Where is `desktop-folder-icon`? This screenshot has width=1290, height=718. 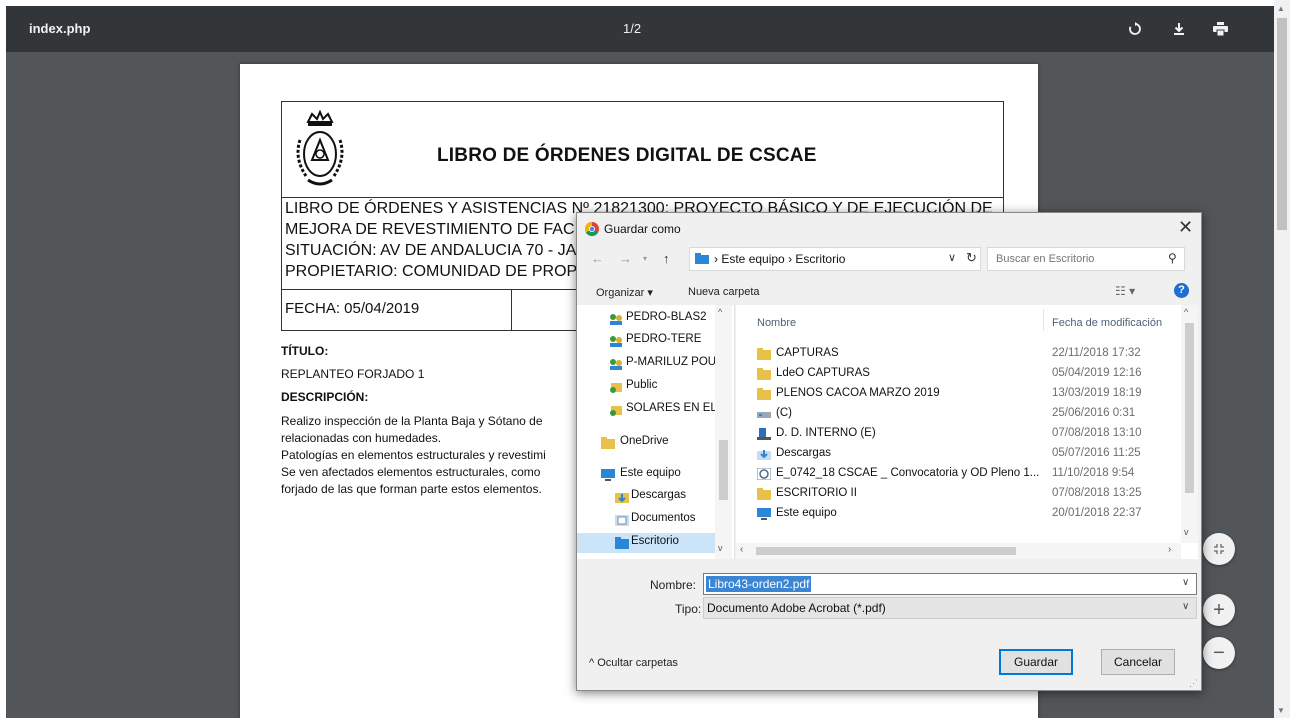 desktop-folder-icon is located at coordinates (622, 543).